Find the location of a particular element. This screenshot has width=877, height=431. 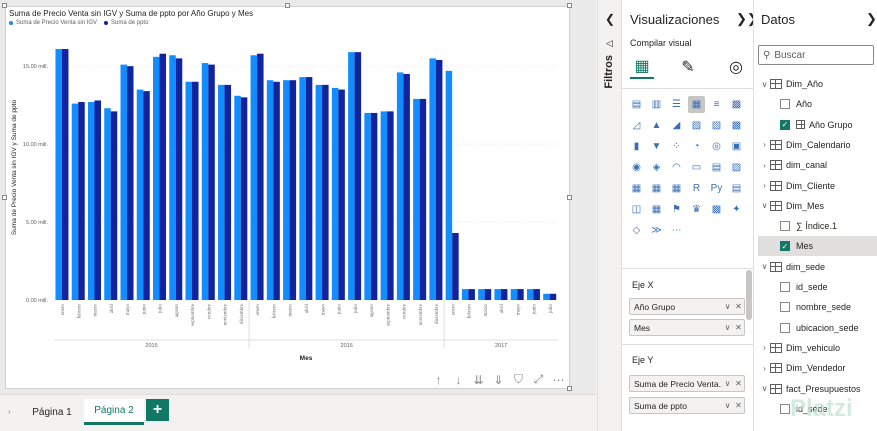

stacked-bar-icon: ▤ is located at coordinates (636, 104).